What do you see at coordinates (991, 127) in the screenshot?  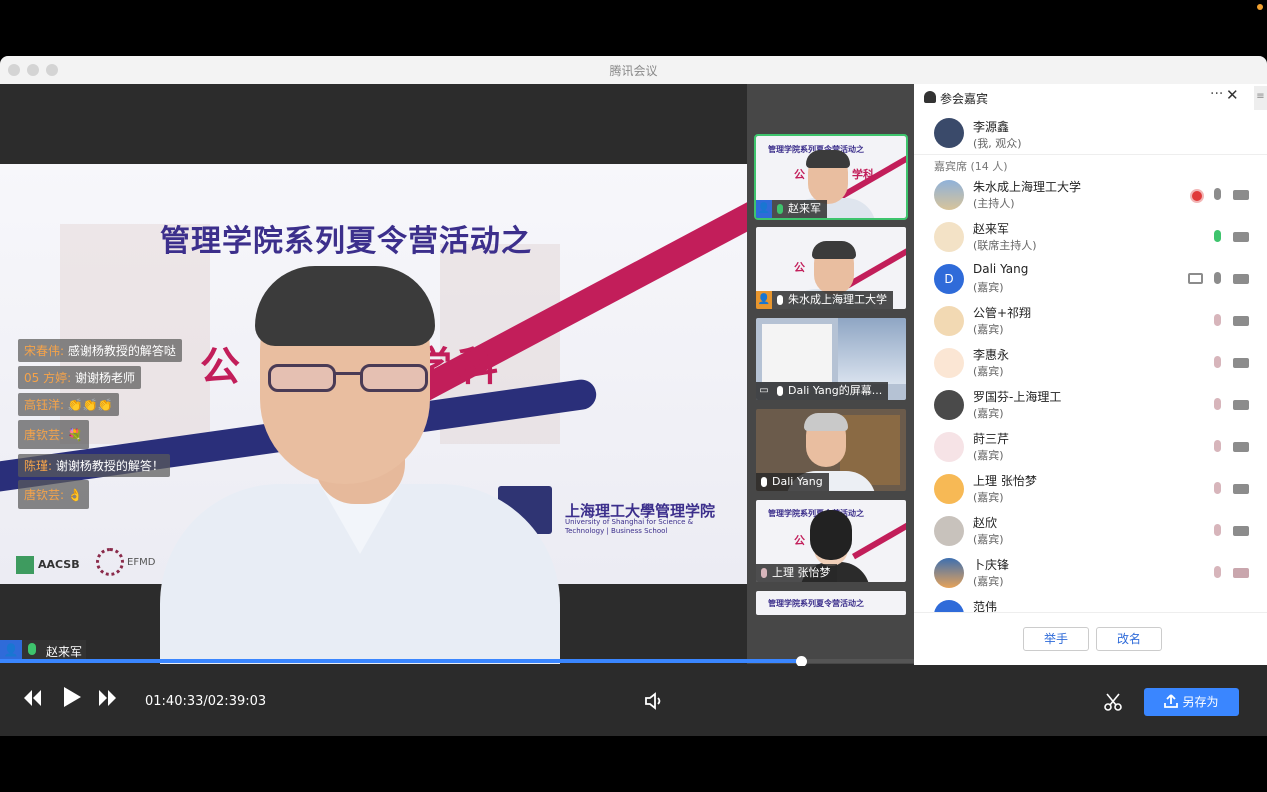 I see `participant-name: 李源鑫` at bounding box center [991, 127].